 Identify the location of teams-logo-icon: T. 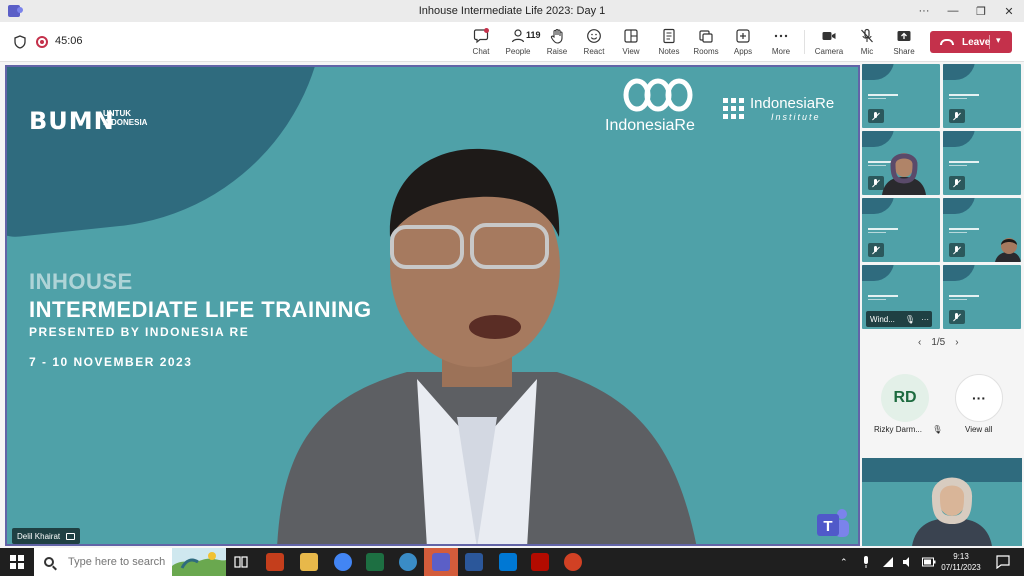
(833, 523).